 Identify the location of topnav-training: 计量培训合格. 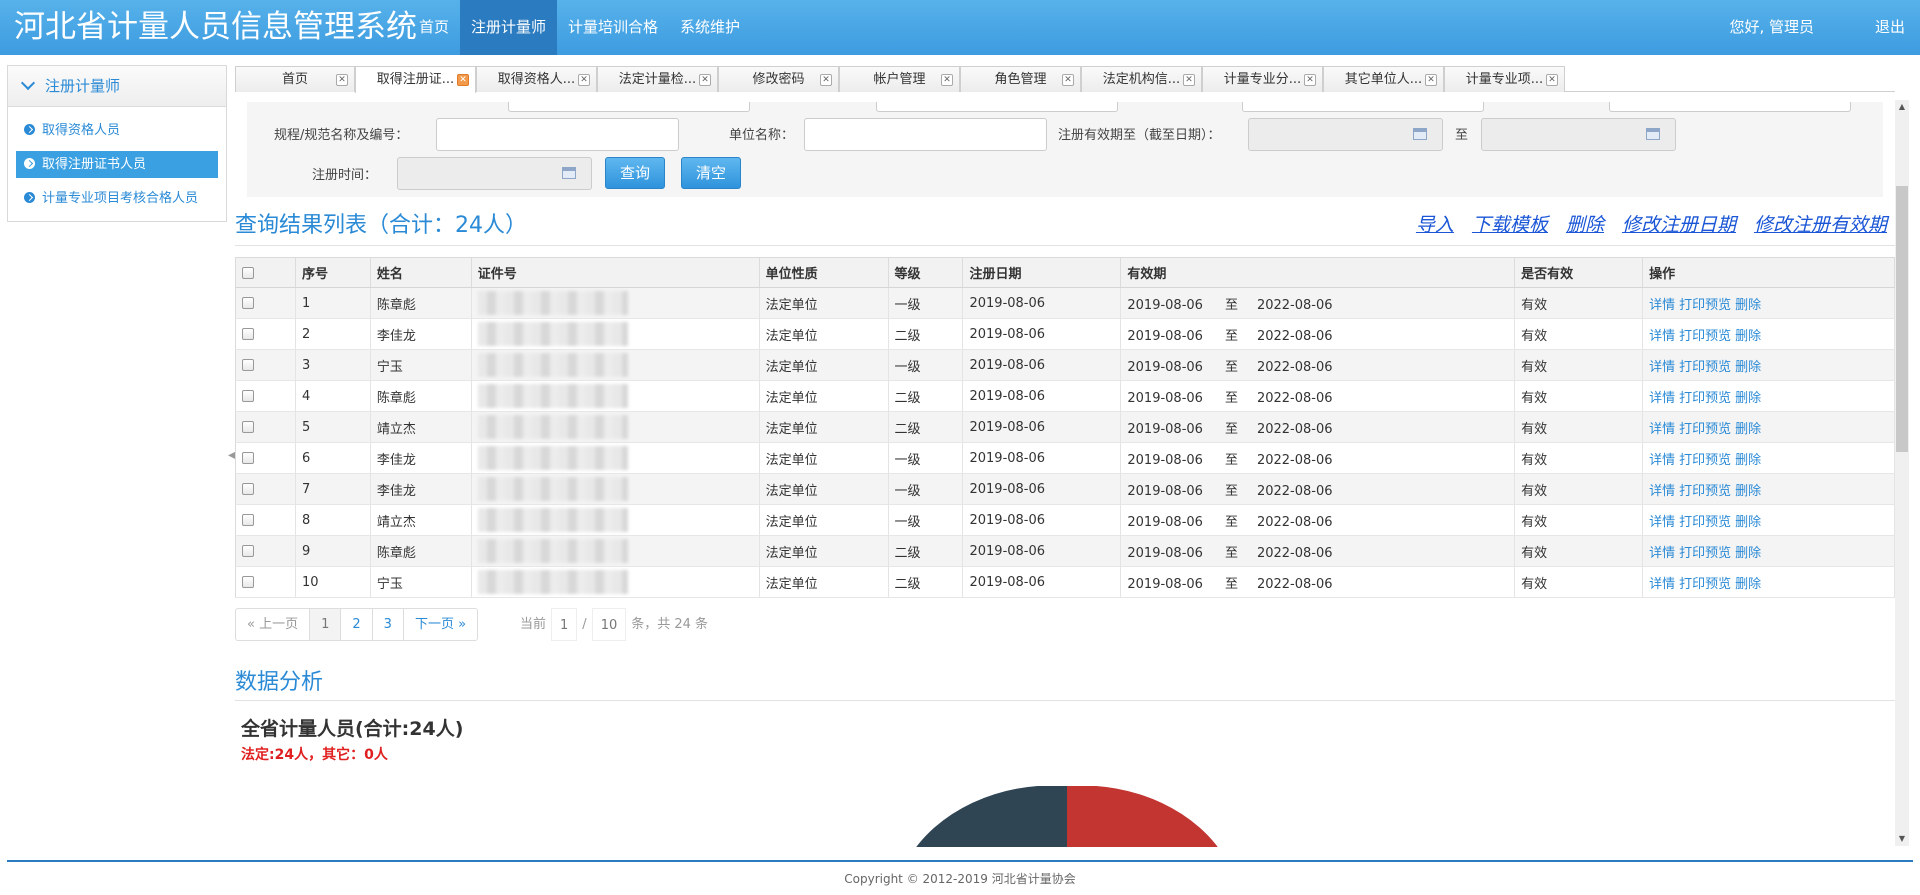
(613, 27).